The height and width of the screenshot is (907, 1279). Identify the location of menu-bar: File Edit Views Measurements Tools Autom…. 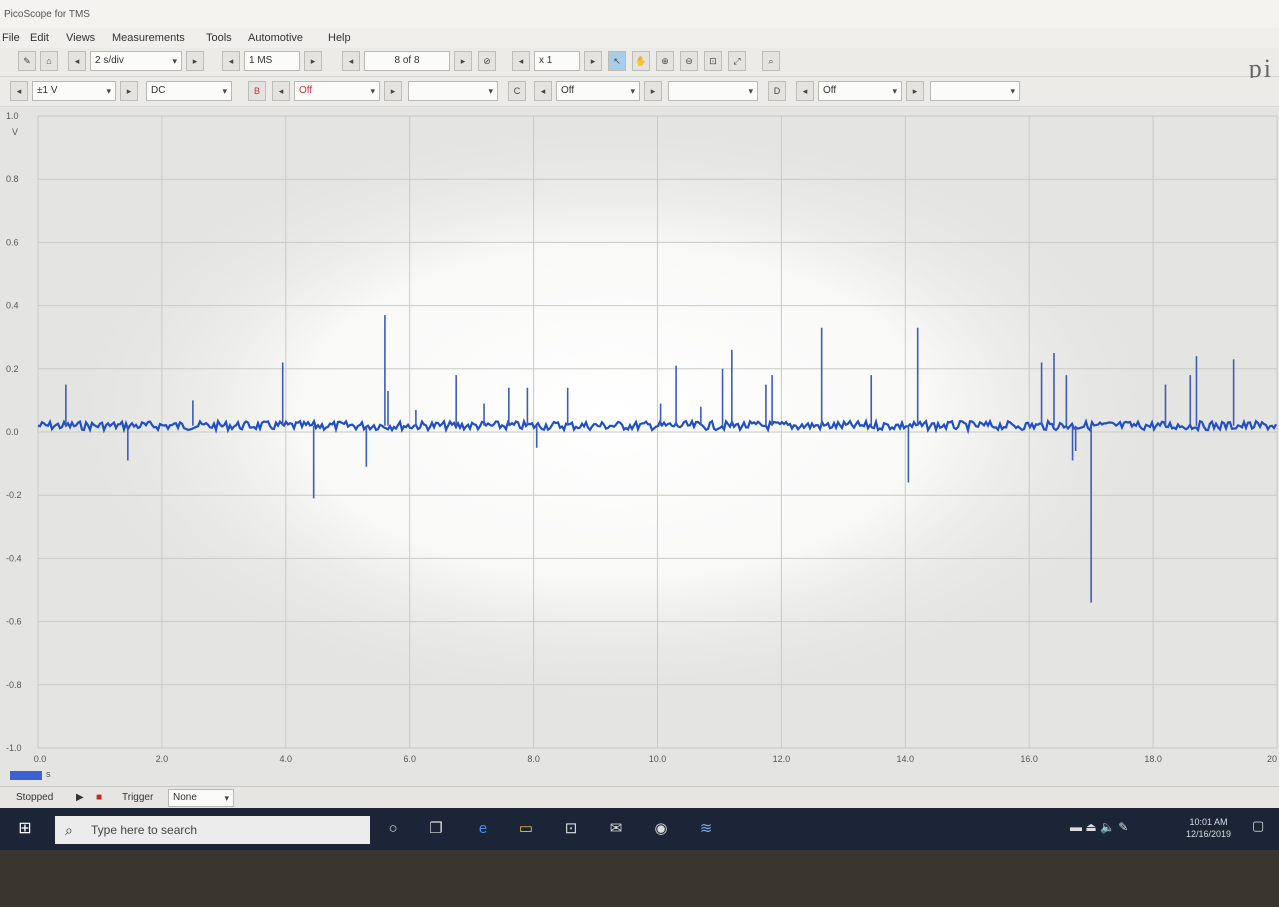
(639, 38).